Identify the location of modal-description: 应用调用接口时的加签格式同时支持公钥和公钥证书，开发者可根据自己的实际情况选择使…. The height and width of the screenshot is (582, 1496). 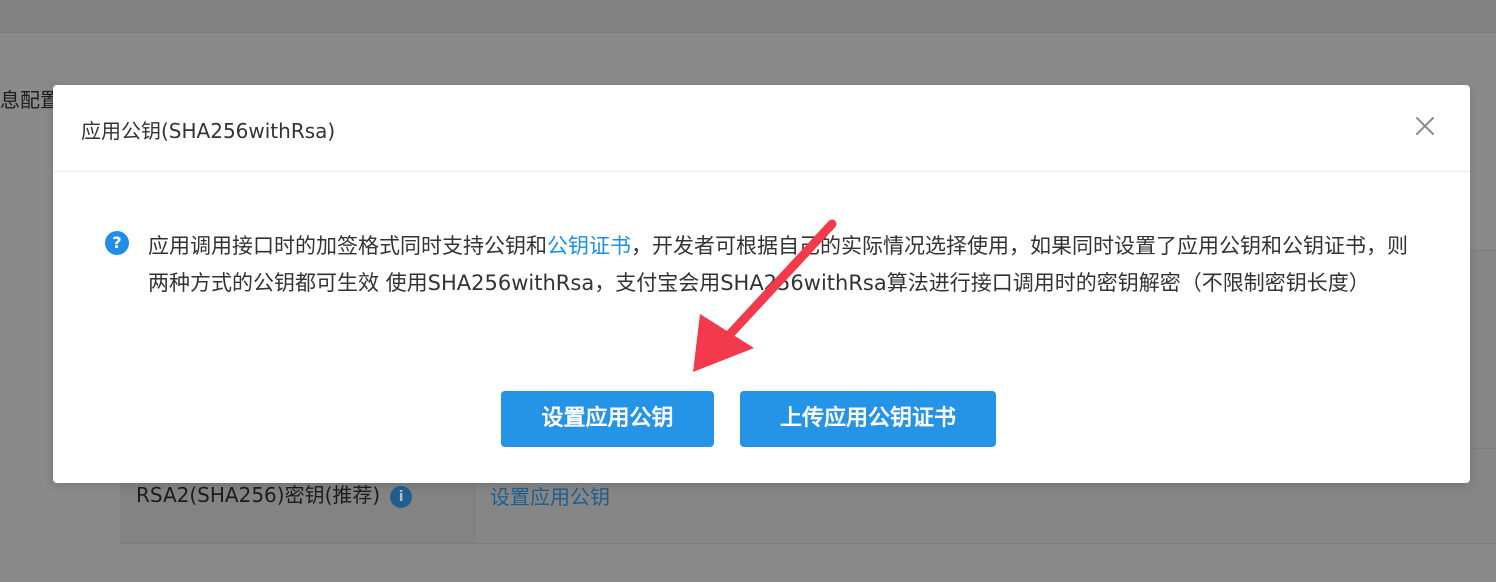
(783, 265).